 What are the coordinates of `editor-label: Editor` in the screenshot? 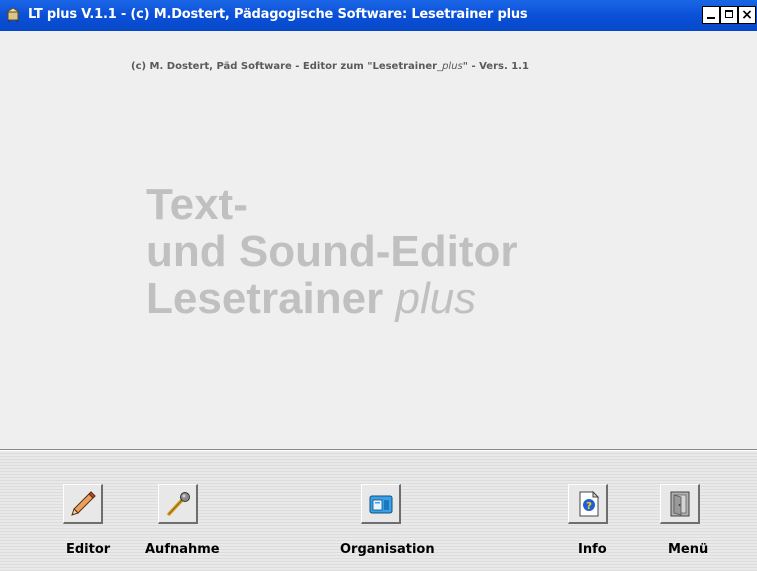 It's located at (88, 549).